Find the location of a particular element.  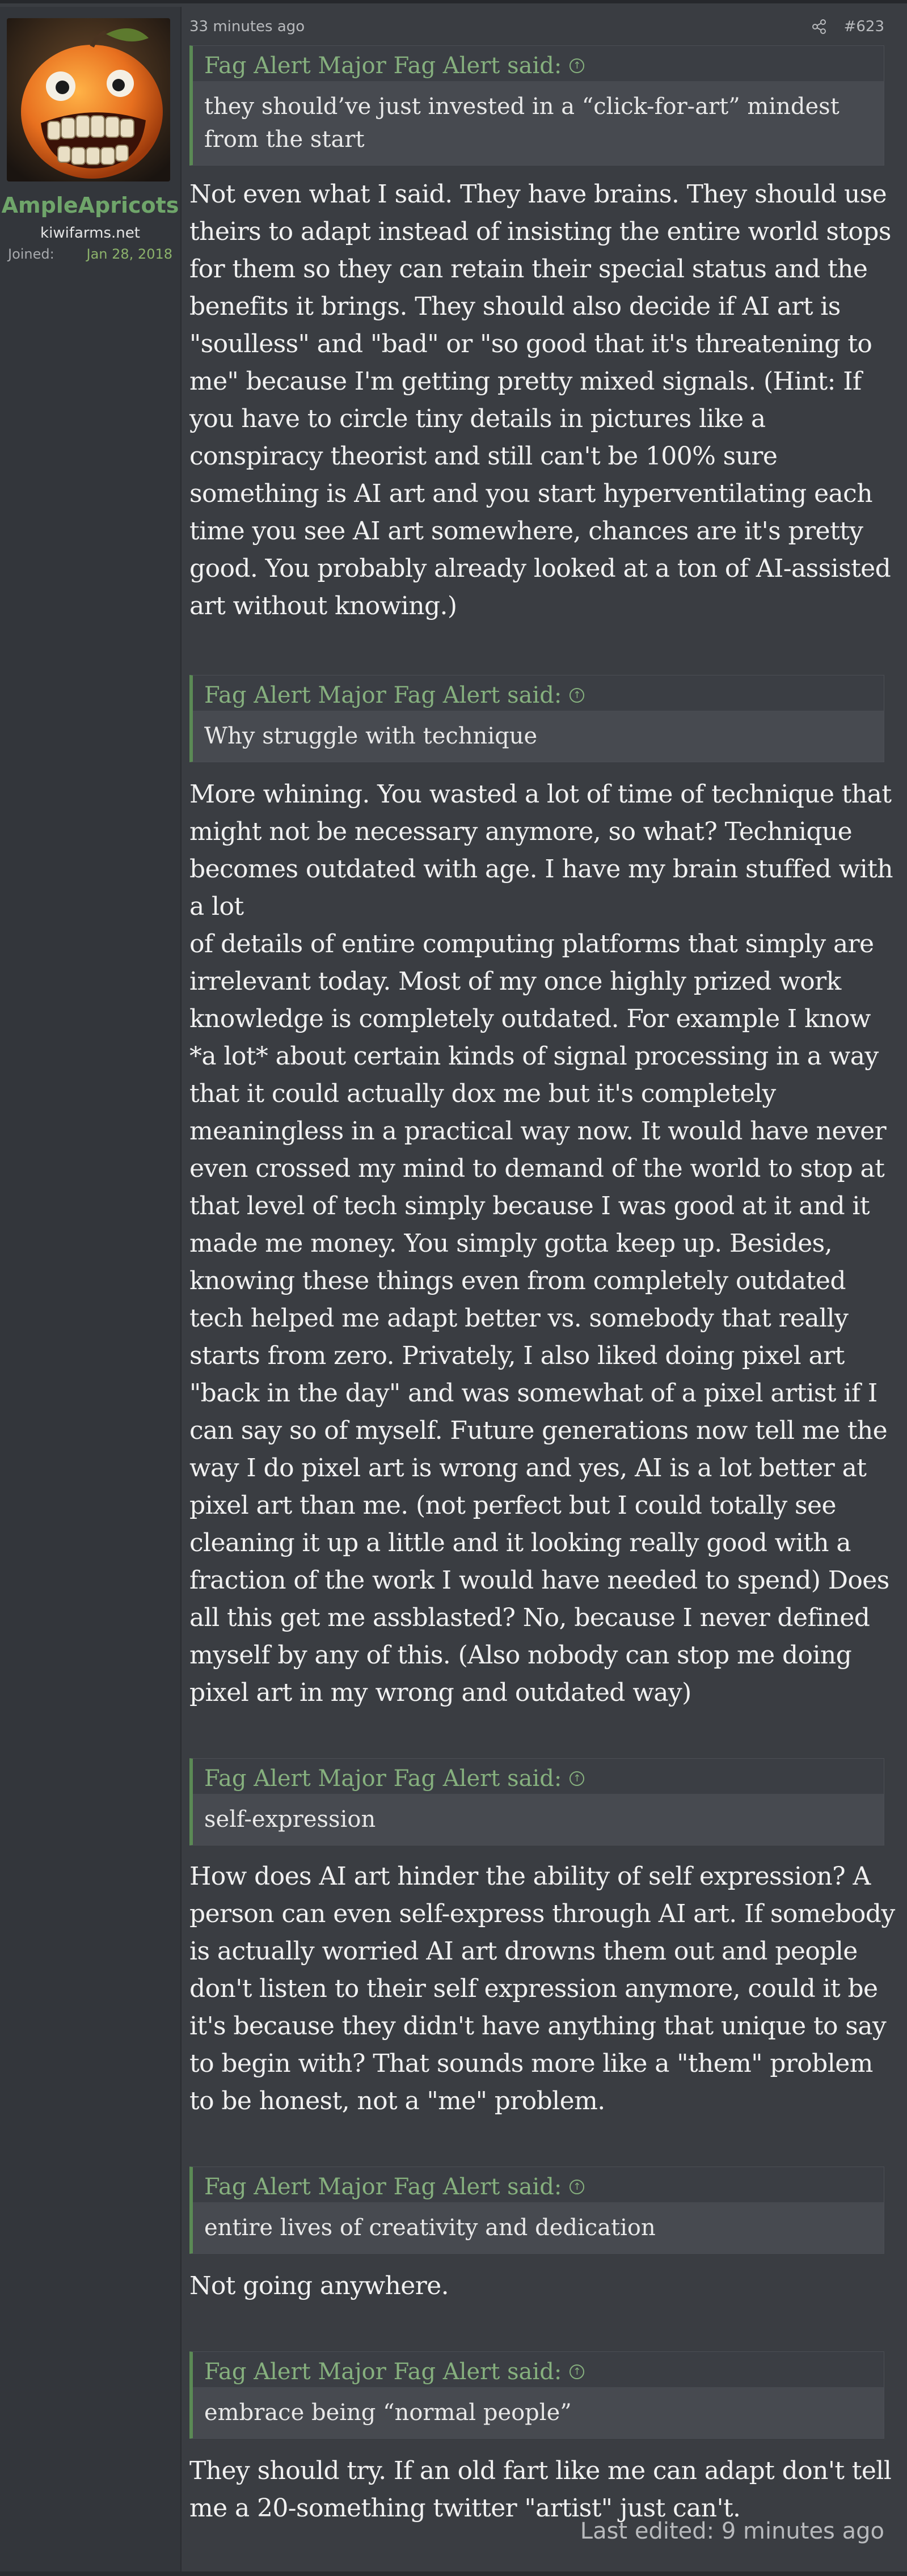

post-time: 33 minutes ago is located at coordinates (247, 26).